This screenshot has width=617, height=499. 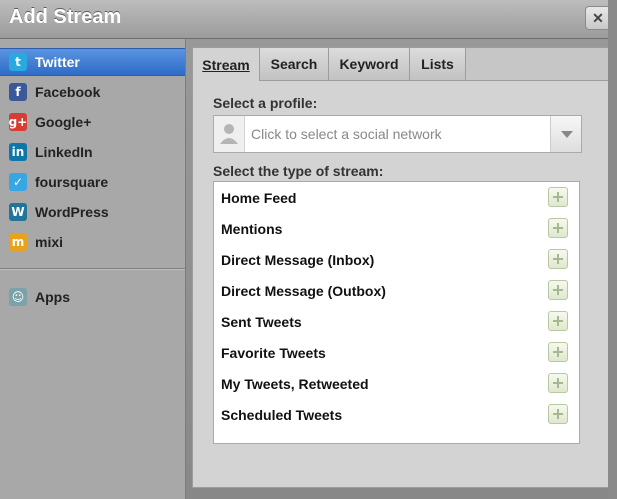 What do you see at coordinates (64, 152) in the screenshot?
I see `sidebar-item-label: LinkedIn` at bounding box center [64, 152].